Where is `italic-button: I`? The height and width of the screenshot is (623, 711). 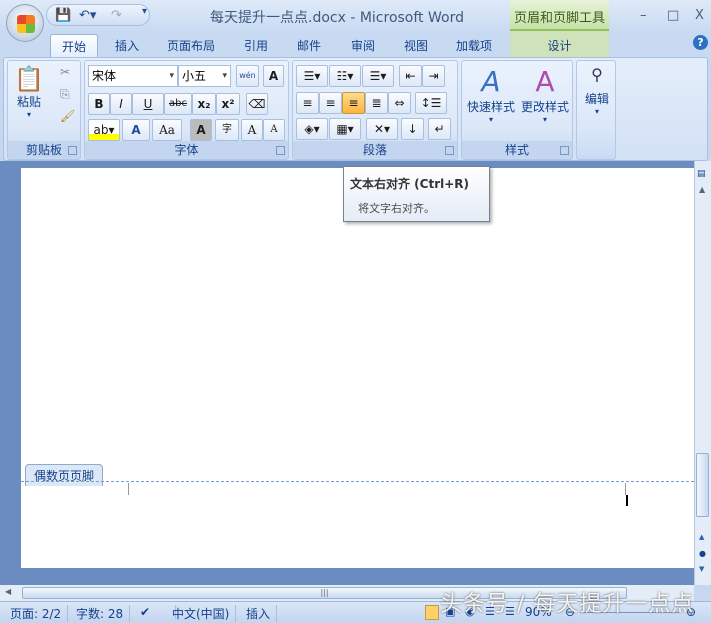 italic-button: I is located at coordinates (121, 104).